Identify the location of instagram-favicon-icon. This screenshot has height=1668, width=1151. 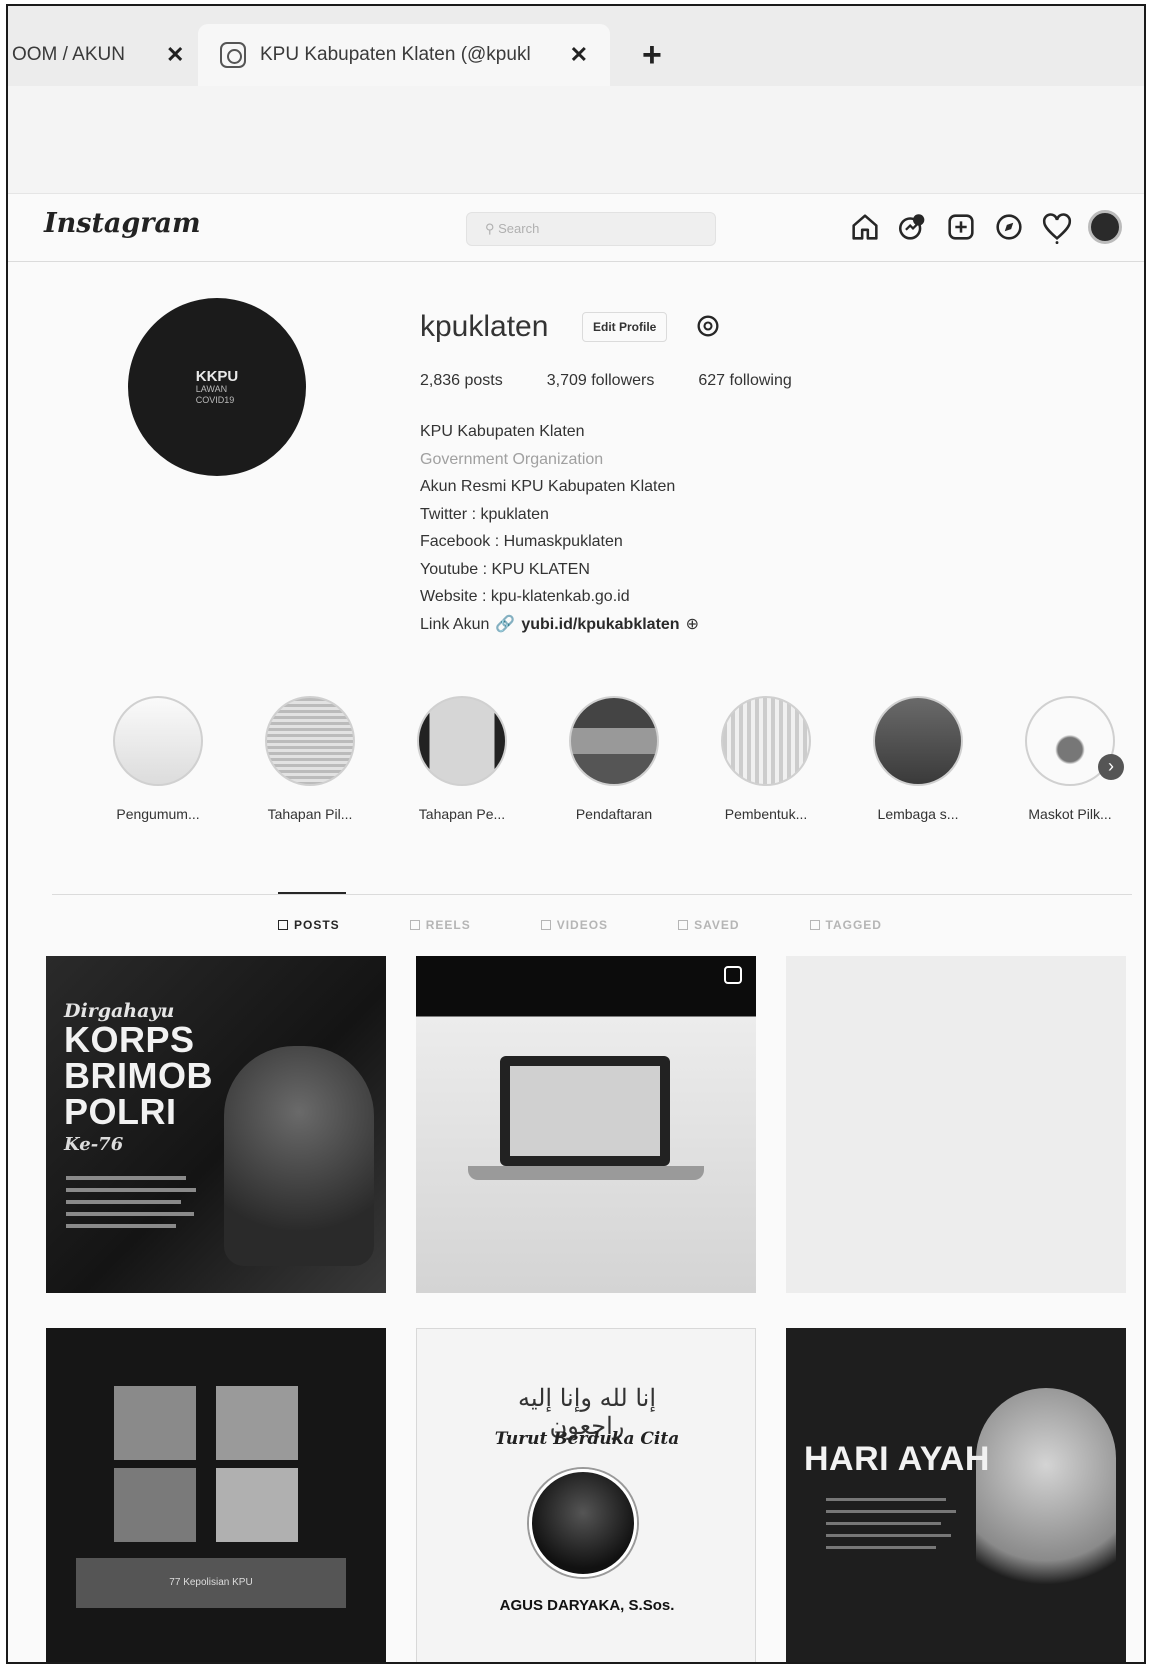
(233, 55).